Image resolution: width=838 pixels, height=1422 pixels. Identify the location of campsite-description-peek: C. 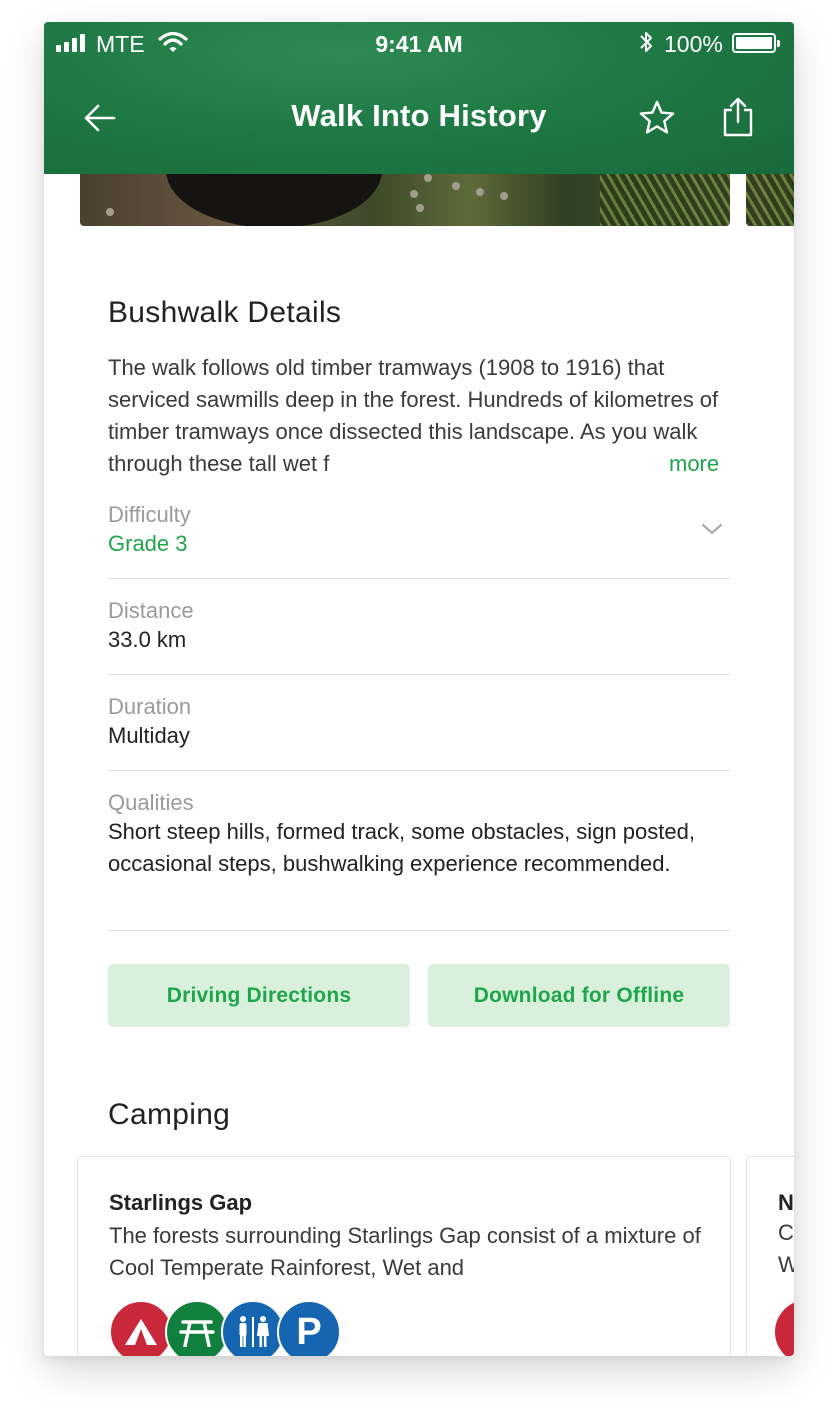
(786, 1232).